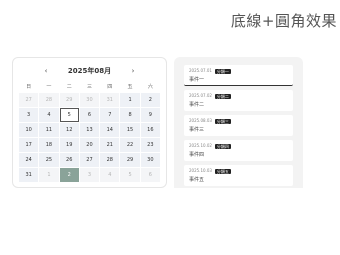  Describe the element at coordinates (29, 145) in the screenshot. I see `calendar-day: 17` at that location.